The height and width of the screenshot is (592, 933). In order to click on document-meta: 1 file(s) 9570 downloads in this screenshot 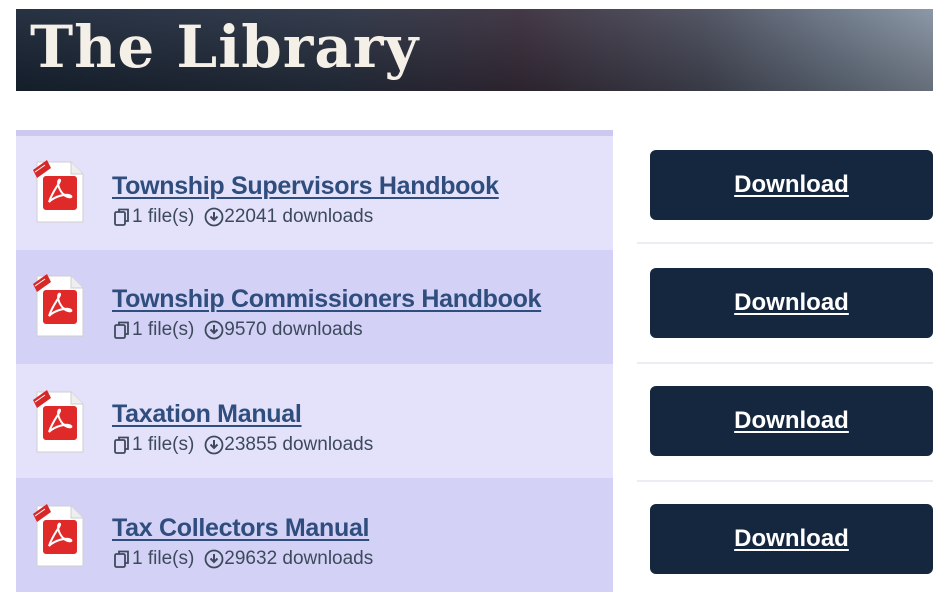, I will do `click(237, 330)`.